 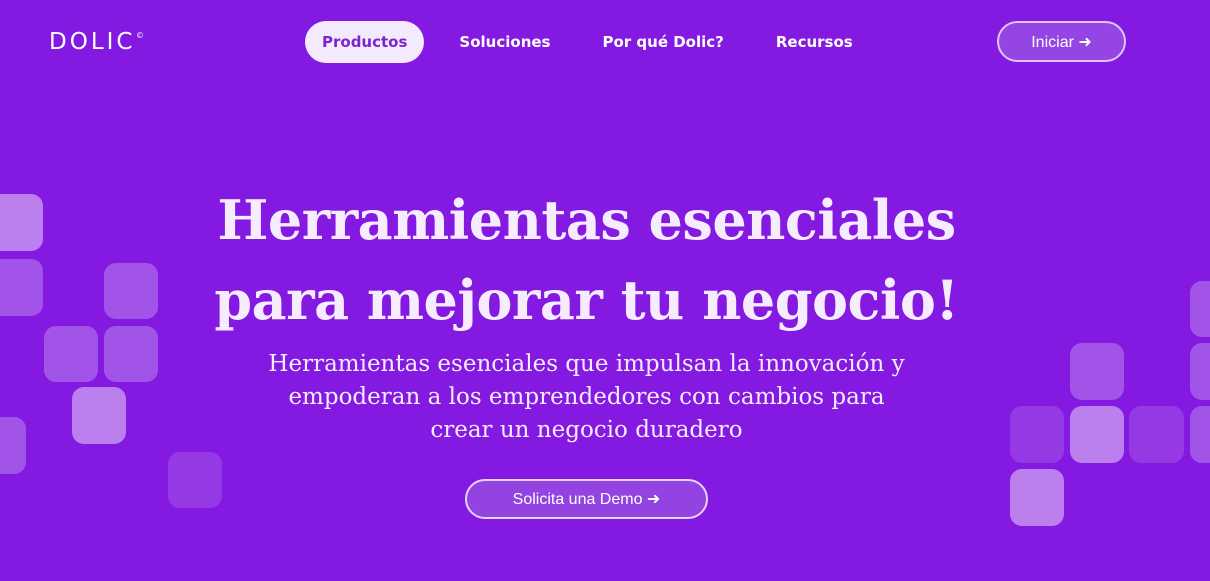 I want to click on hero-title-line2: para mejorar tu negocio!, so click(x=586, y=300).